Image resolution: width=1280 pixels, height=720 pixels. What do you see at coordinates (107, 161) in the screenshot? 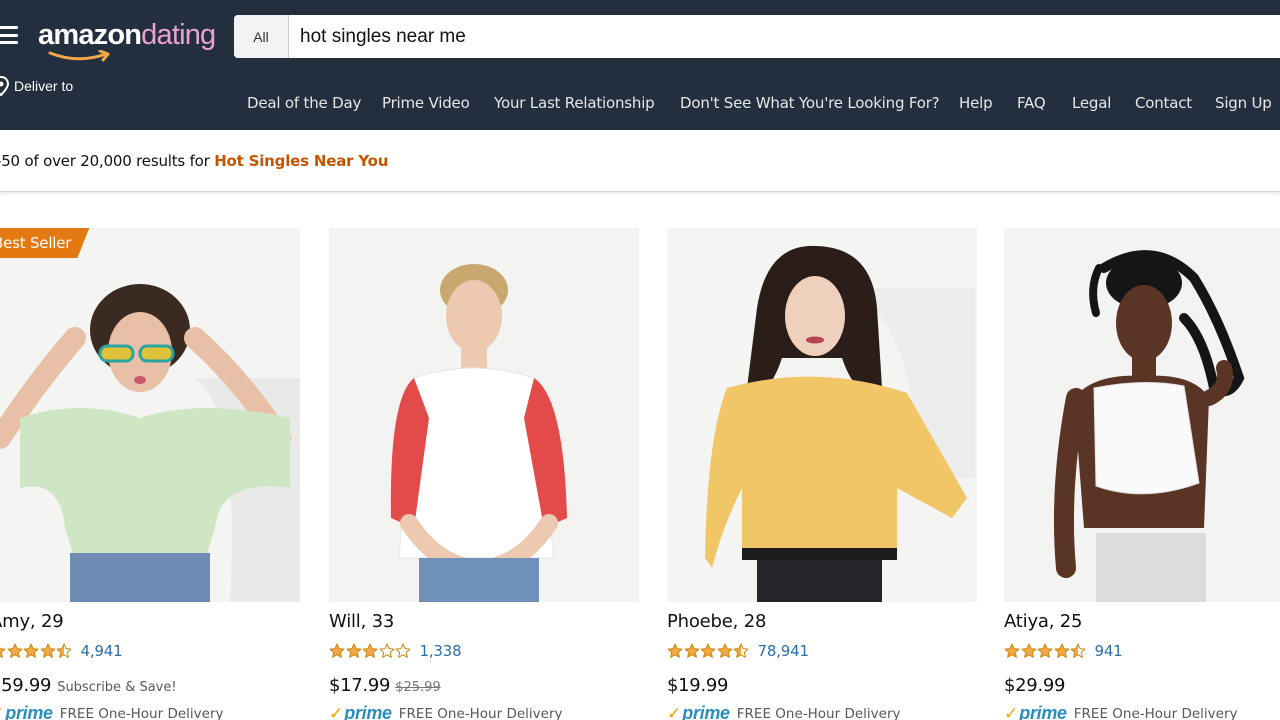
I see `results-count-text: -50 of over 20,000 results for` at bounding box center [107, 161].